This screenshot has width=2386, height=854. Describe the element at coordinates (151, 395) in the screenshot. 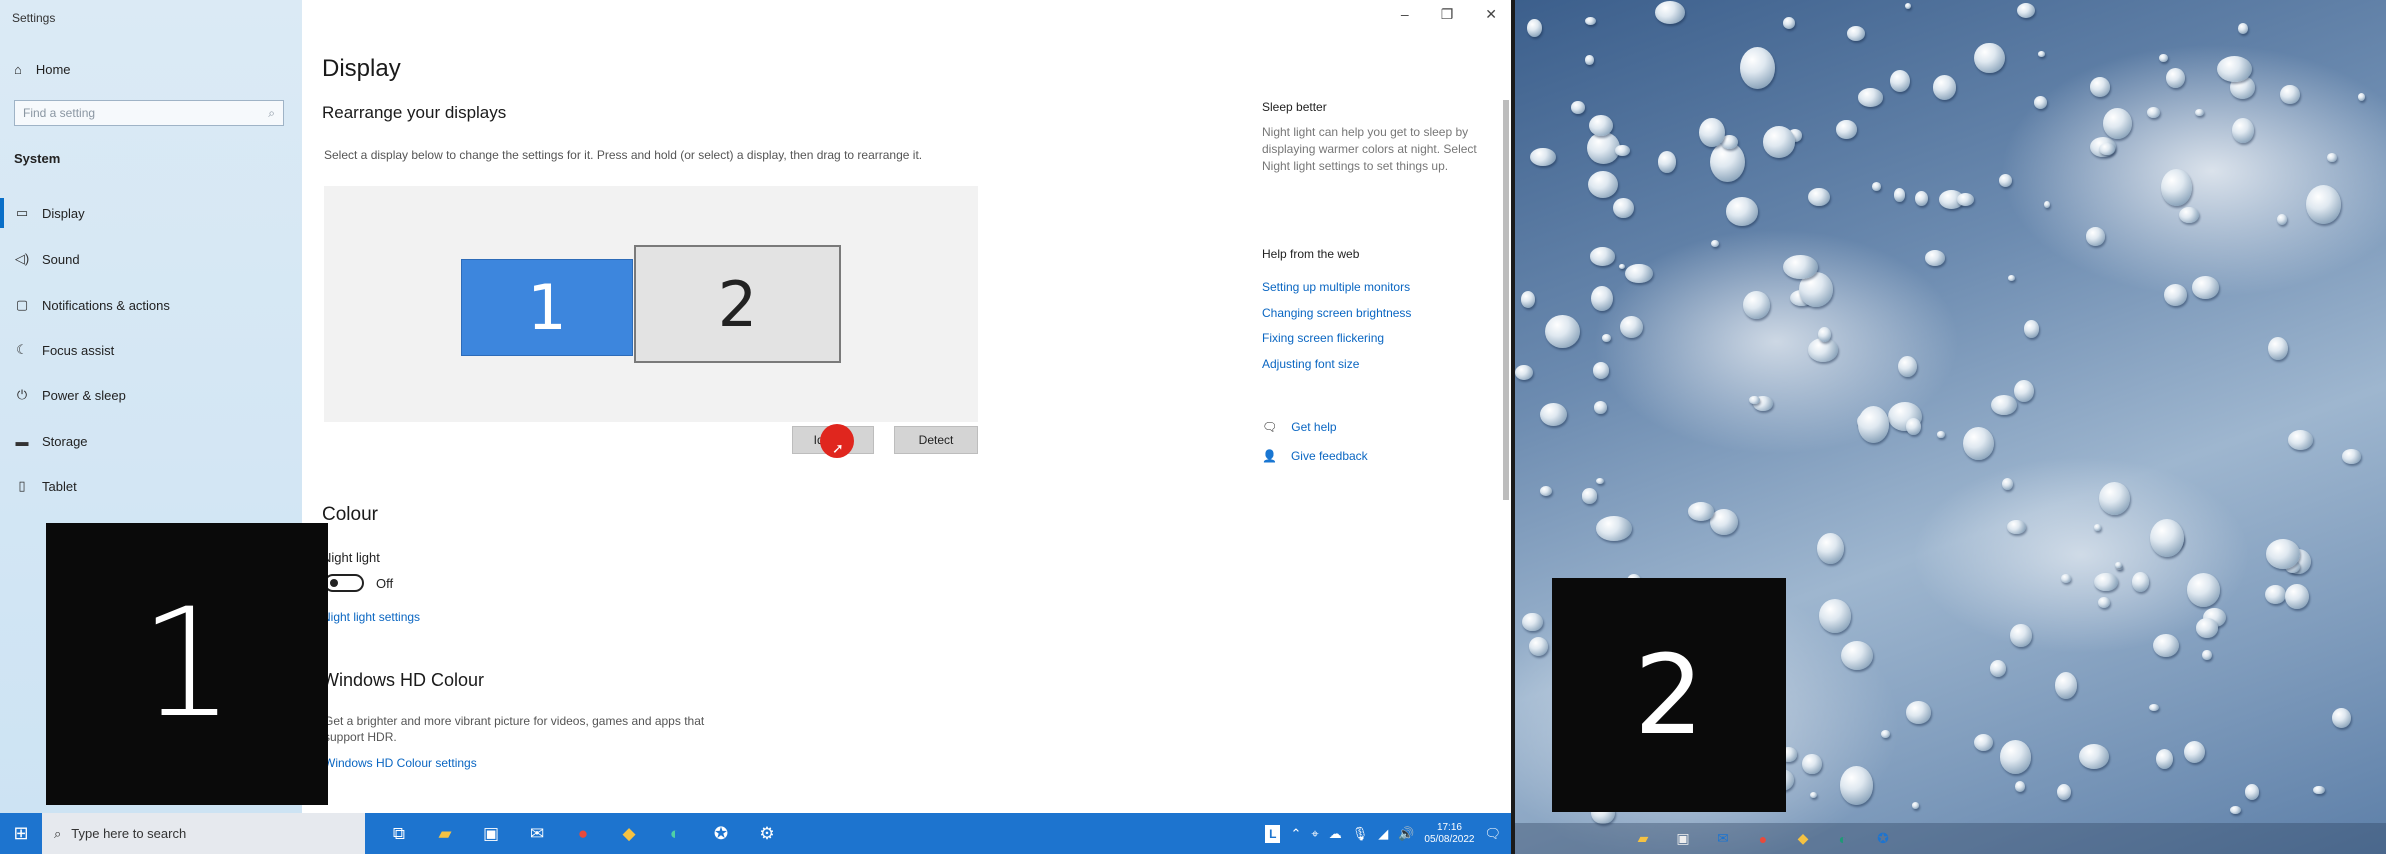

I see `sidebar-item-power-sleep: ⏻ Power & sleep` at that location.